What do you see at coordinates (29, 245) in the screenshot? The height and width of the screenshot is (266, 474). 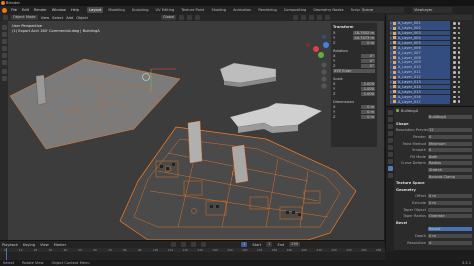 I see `keying-menu: Keying` at bounding box center [29, 245].